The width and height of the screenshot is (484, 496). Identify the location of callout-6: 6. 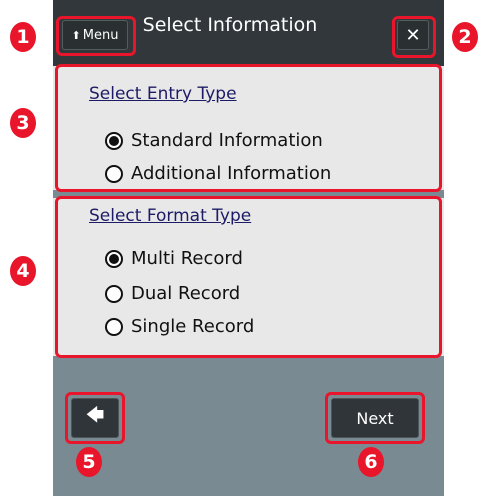
(371, 462).